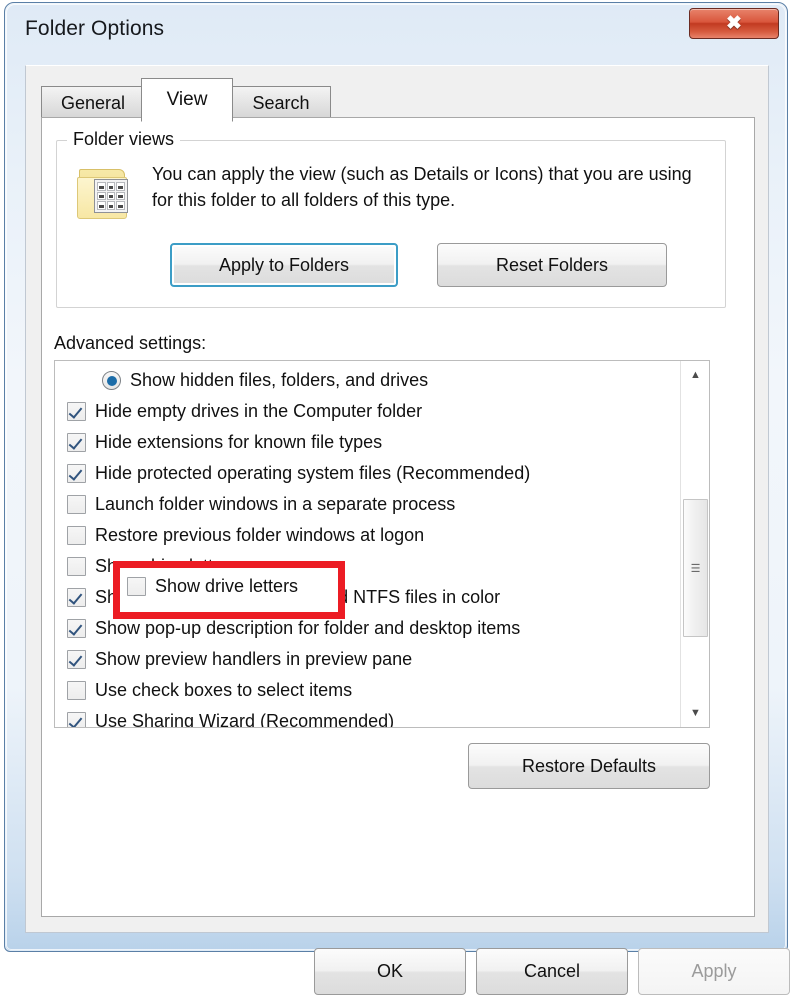  I want to click on apply-to-folders-button: Apply to Folders, so click(284, 265).